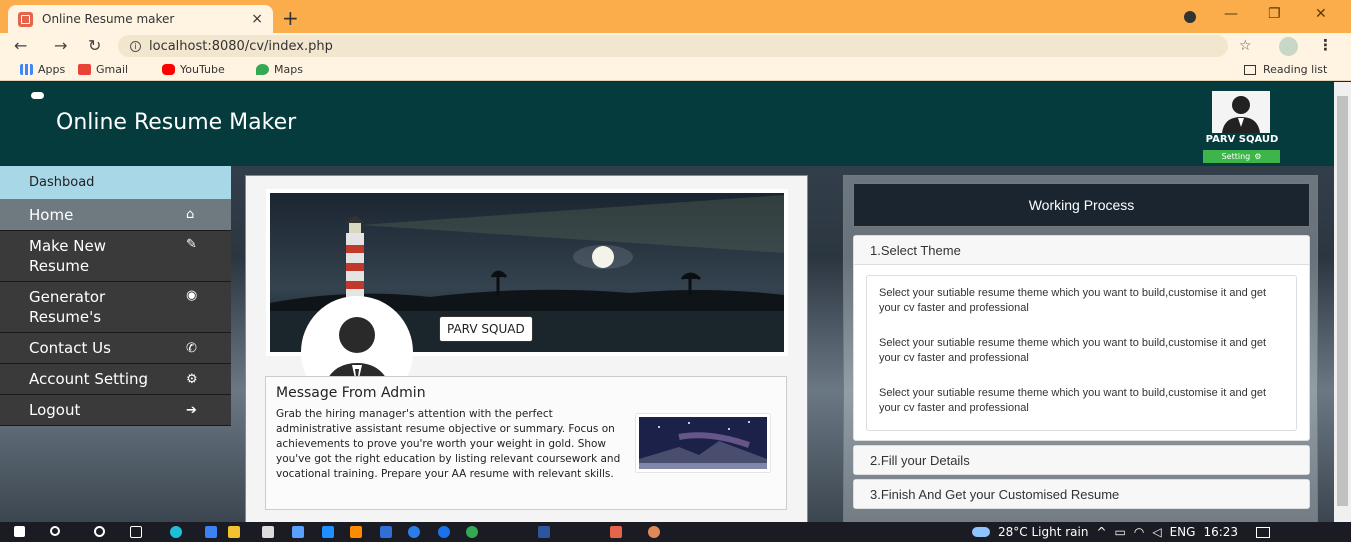  I want to click on task-view-icon, so click(136, 532).